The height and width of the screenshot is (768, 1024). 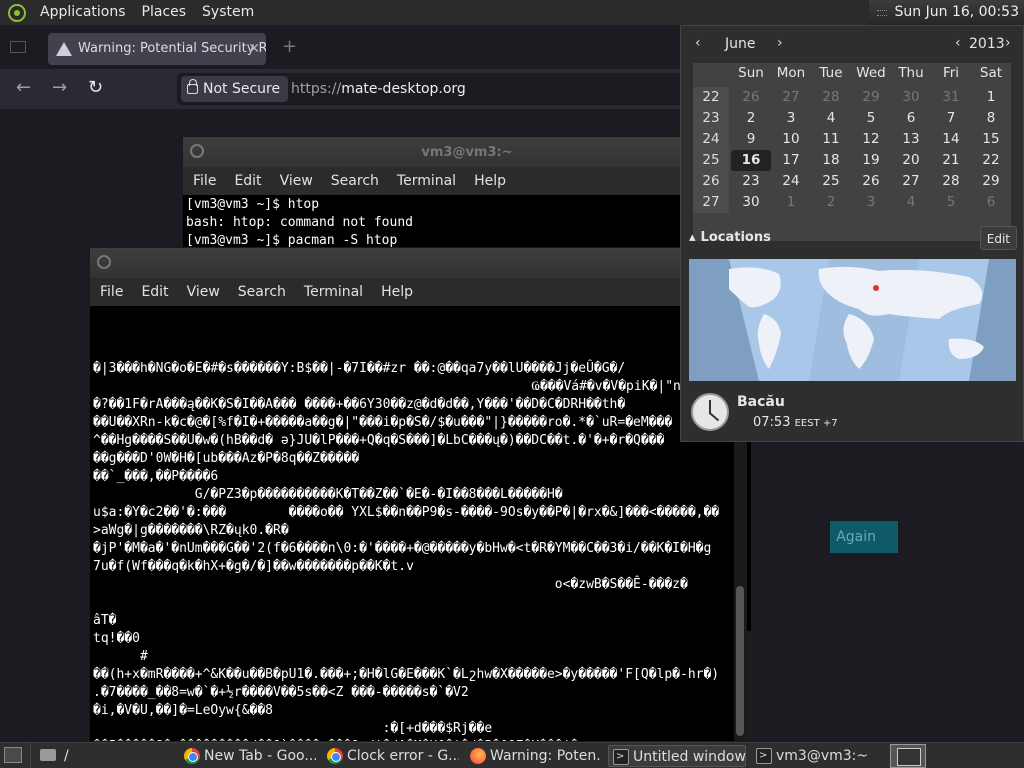 I want to click on calendar-week-row: 22 26 27 28 29 30 31 1, so click(x=852, y=97).